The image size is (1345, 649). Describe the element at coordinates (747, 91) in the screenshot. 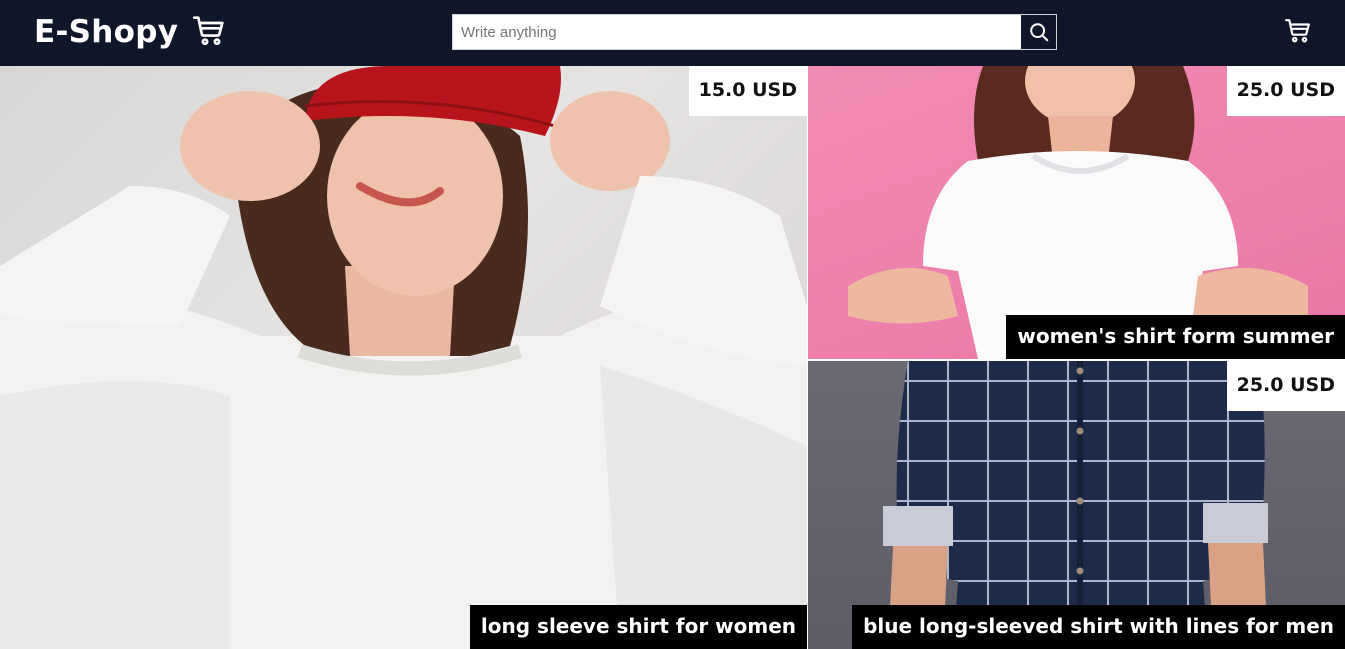

I see `product-price: 15.0 USD` at that location.